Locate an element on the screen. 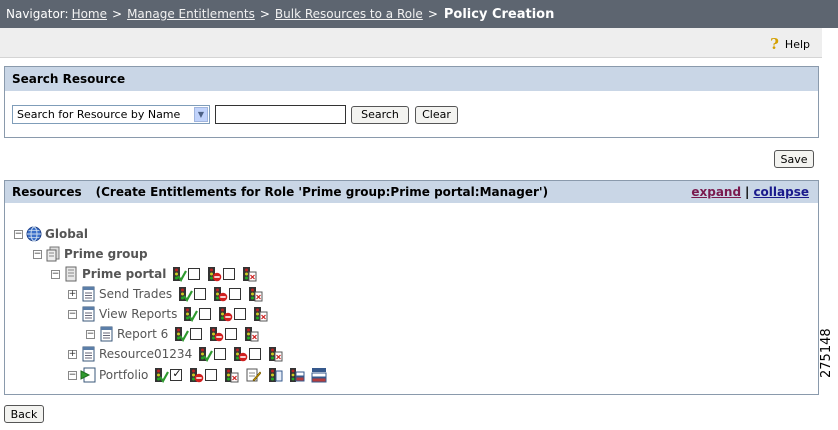  tree-node-label: View Reports is located at coordinates (138, 314).